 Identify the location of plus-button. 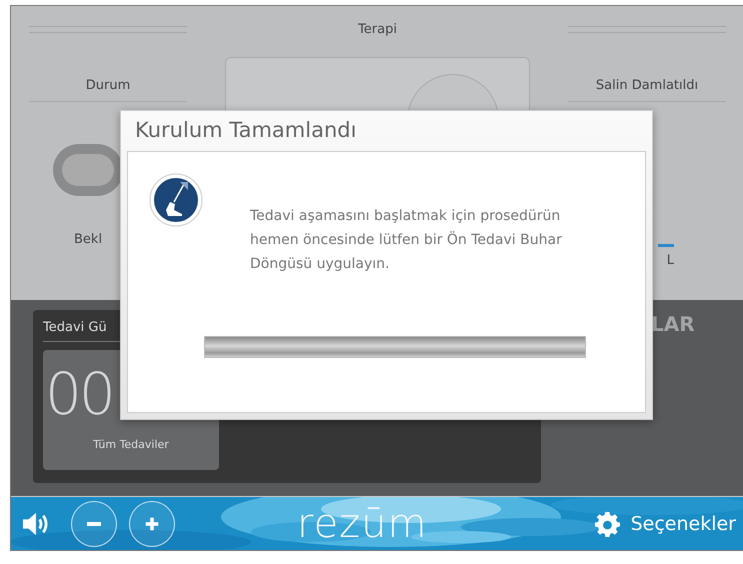
(152, 523).